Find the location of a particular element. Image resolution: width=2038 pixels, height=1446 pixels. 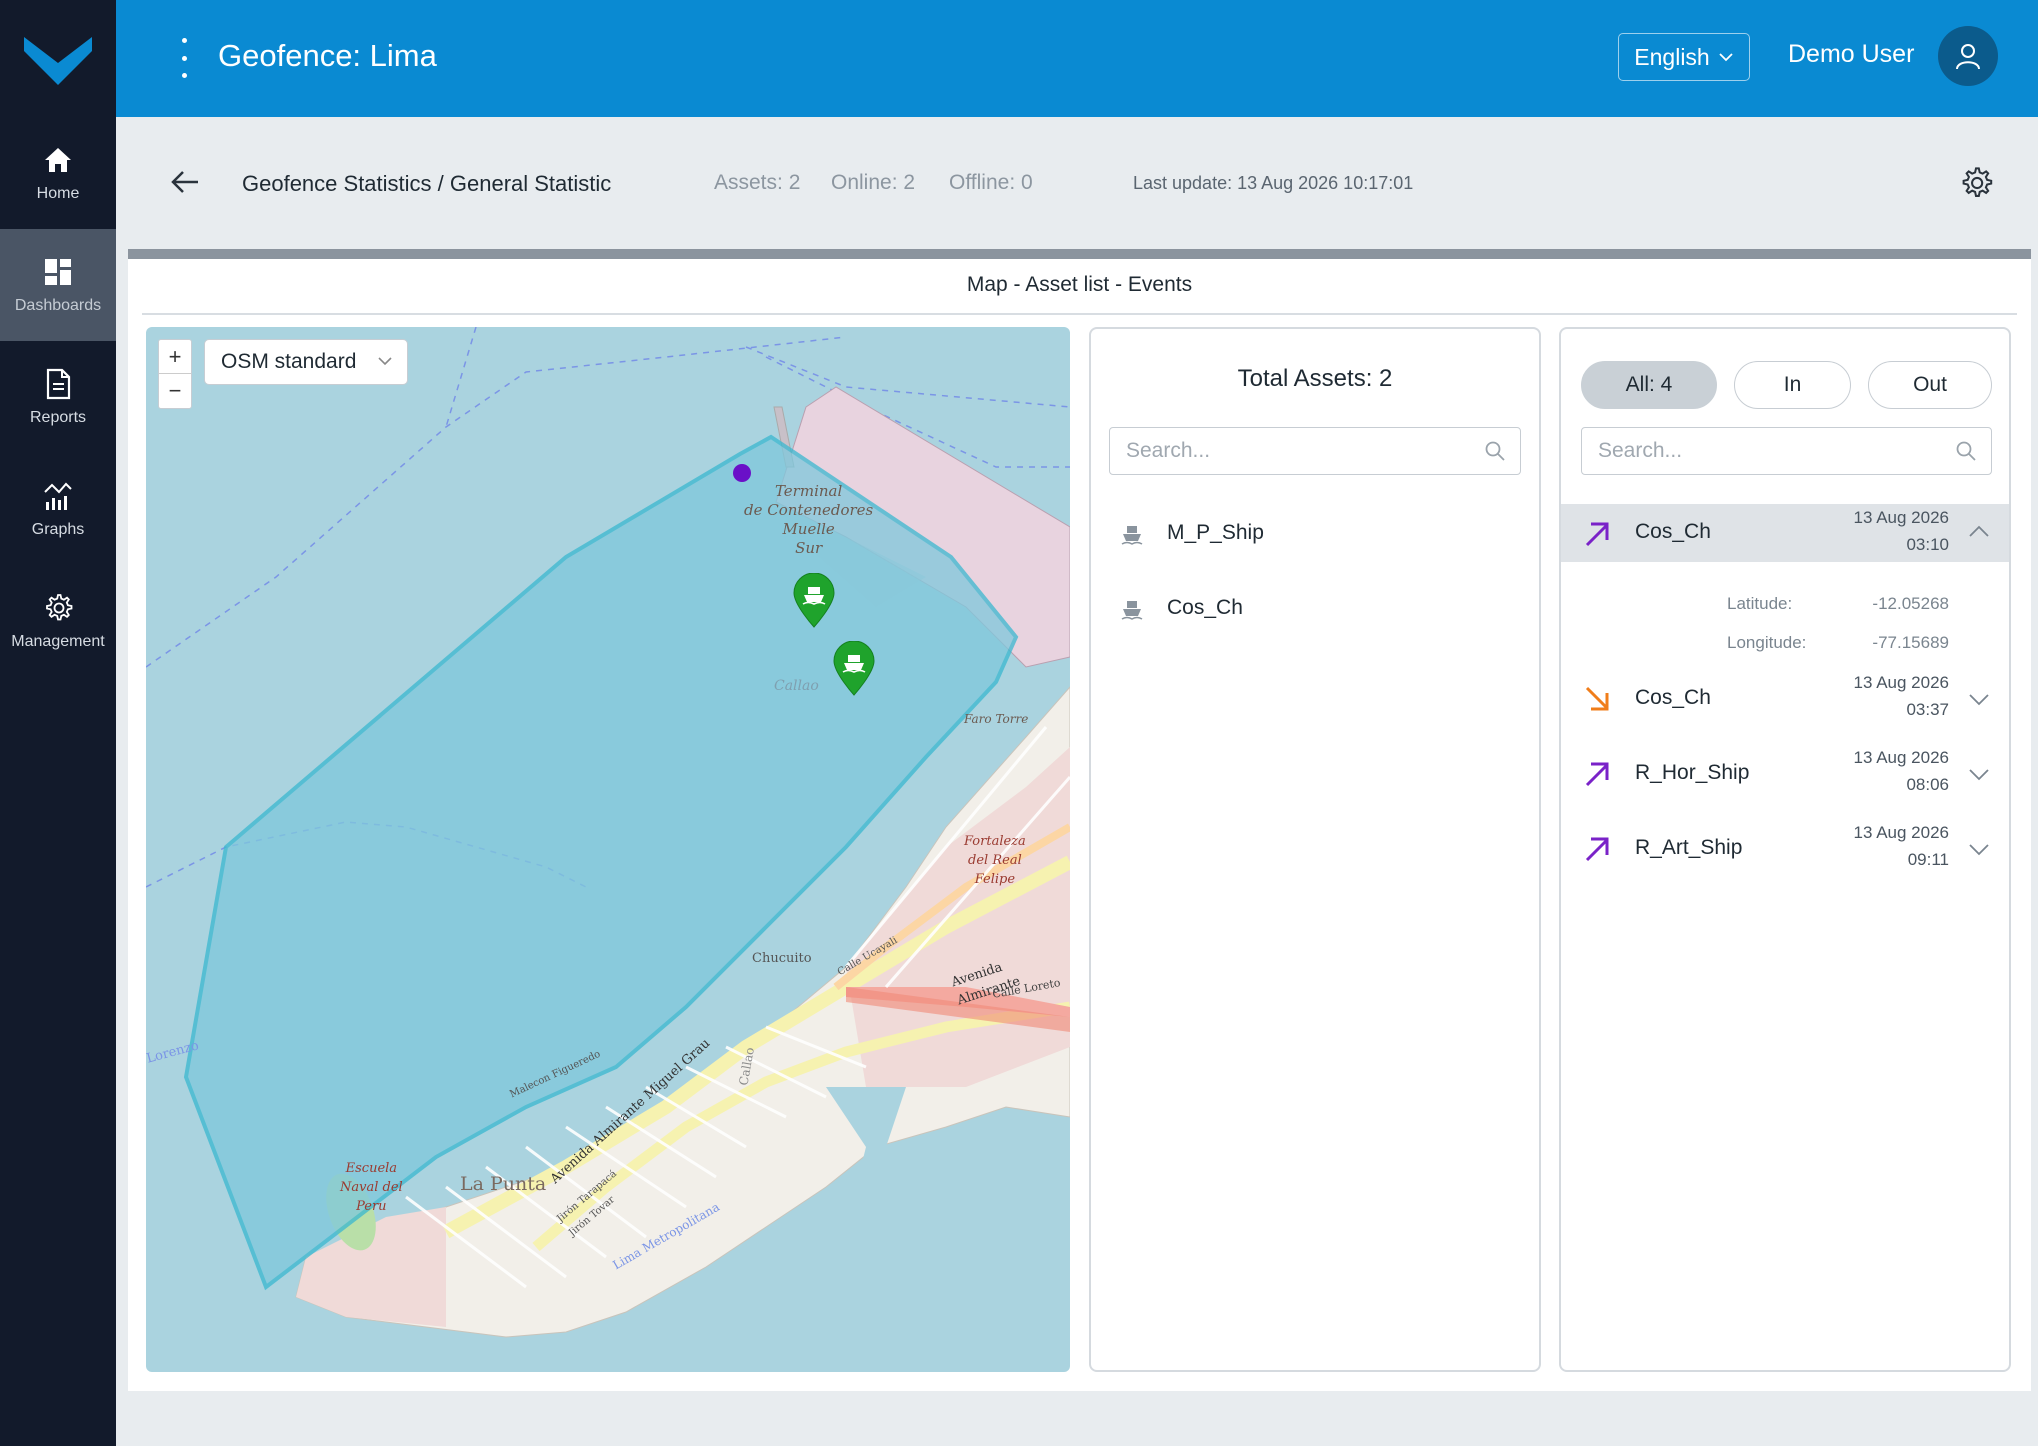

nav-reports-label: Reports is located at coordinates (58, 417).